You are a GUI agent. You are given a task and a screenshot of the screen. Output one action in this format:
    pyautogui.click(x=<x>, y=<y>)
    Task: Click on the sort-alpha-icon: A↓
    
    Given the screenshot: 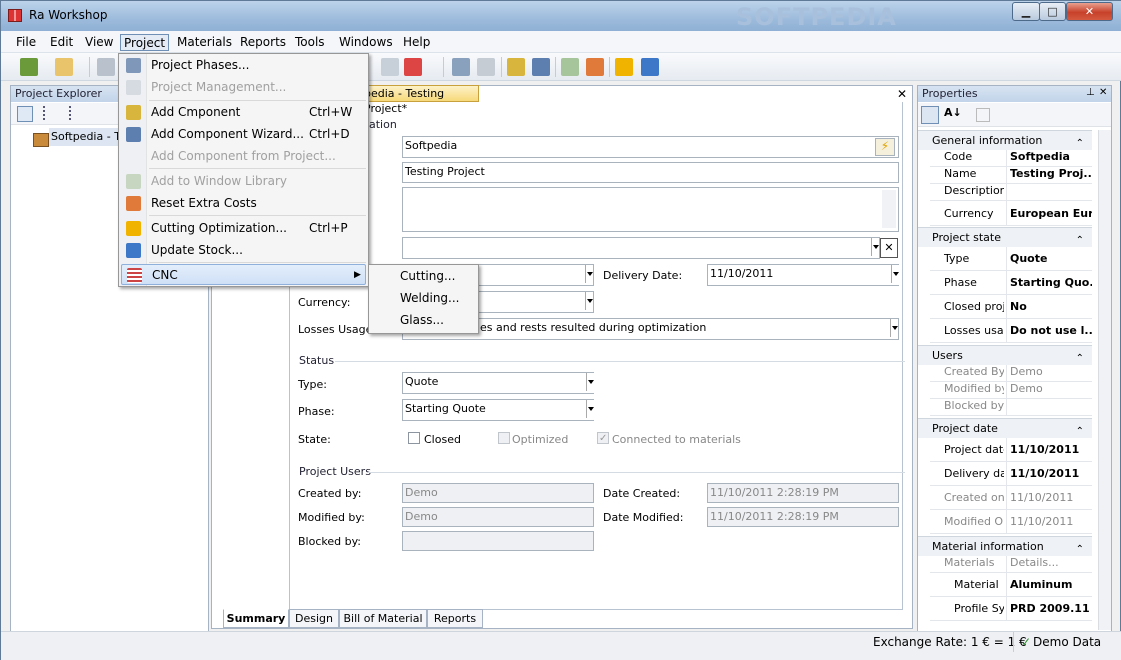 What is the action you would take?
    pyautogui.click(x=953, y=115)
    